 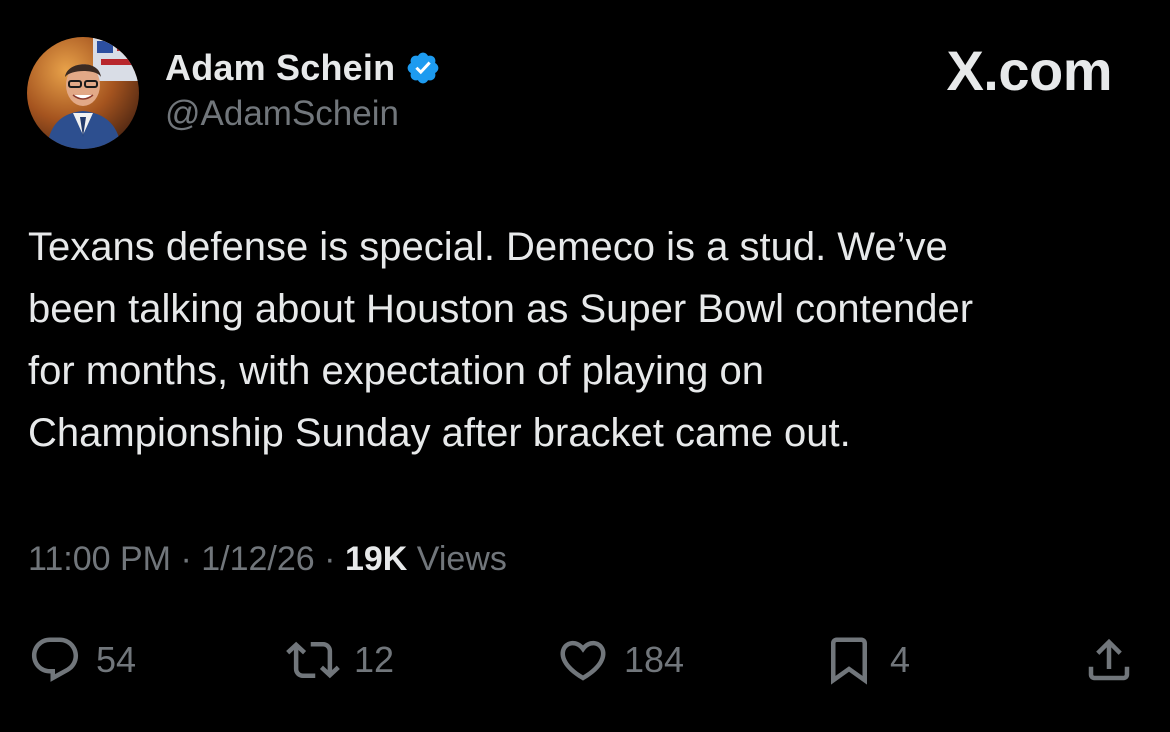 I want to click on share-button, so click(x=1109, y=660).